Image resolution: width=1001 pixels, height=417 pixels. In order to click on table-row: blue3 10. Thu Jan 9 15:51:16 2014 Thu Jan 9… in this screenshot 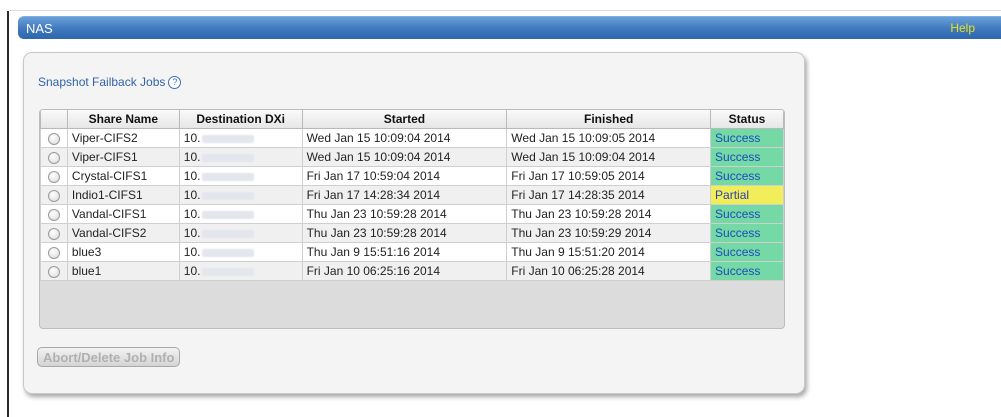, I will do `click(412, 252)`.